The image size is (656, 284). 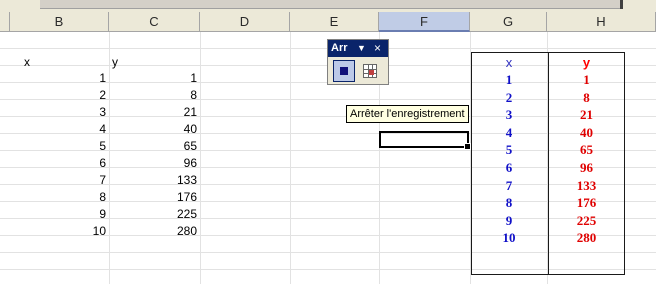 What do you see at coordinates (586, 149) in the screenshot?
I see `cell-h-value: 65` at bounding box center [586, 149].